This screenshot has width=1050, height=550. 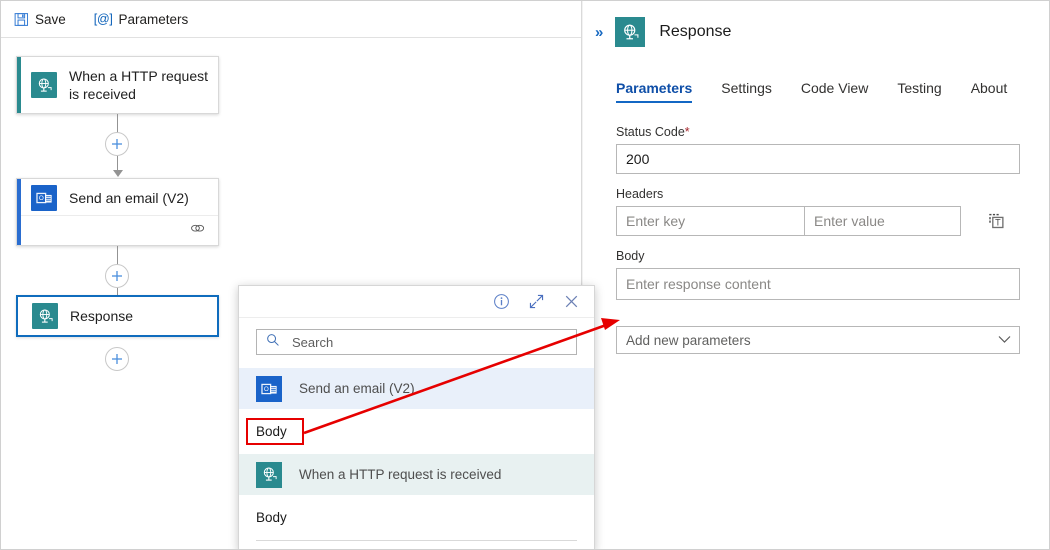 What do you see at coordinates (416, 302) in the screenshot?
I see `dynamic-content-popup-header` at bounding box center [416, 302].